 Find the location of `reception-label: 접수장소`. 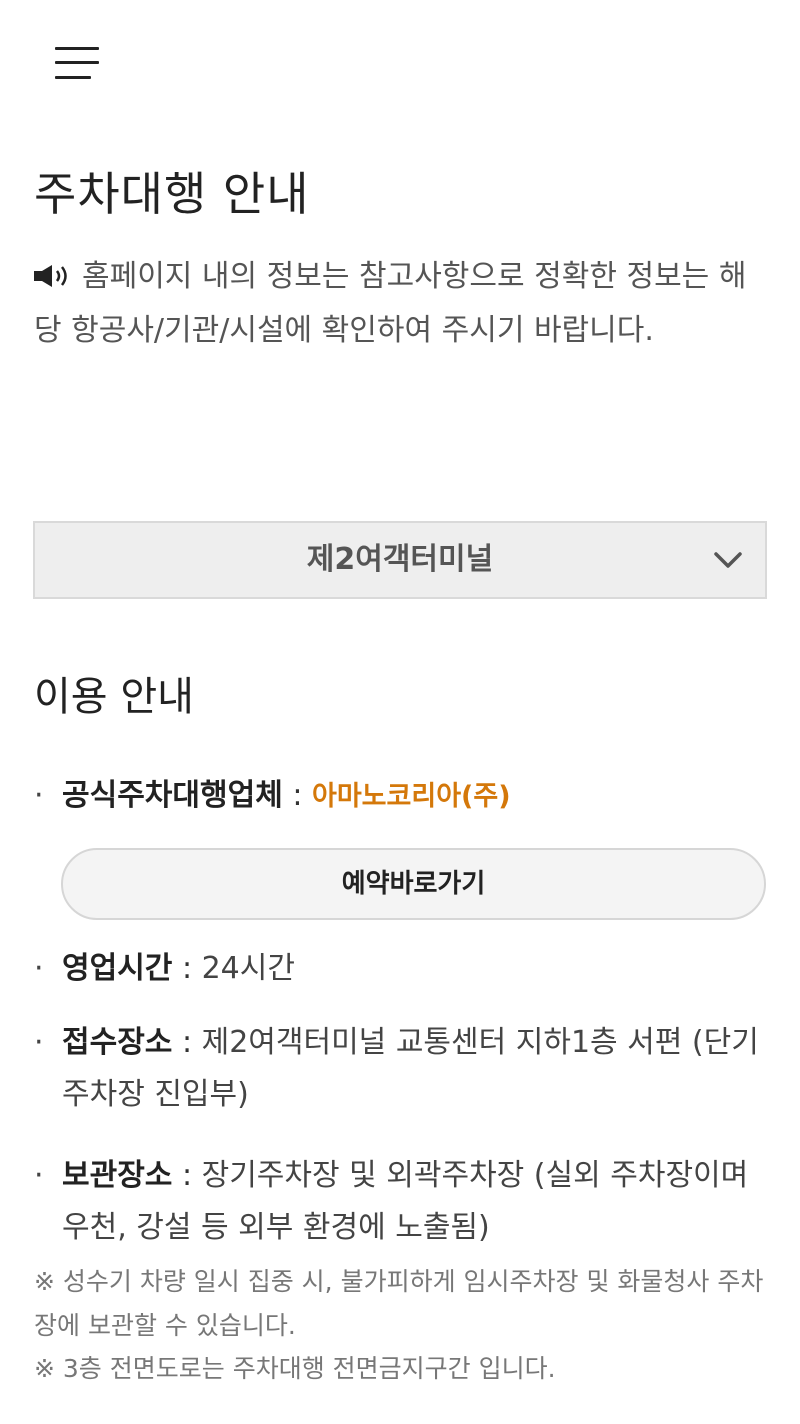

reception-label: 접수장소 is located at coordinates (117, 1042).